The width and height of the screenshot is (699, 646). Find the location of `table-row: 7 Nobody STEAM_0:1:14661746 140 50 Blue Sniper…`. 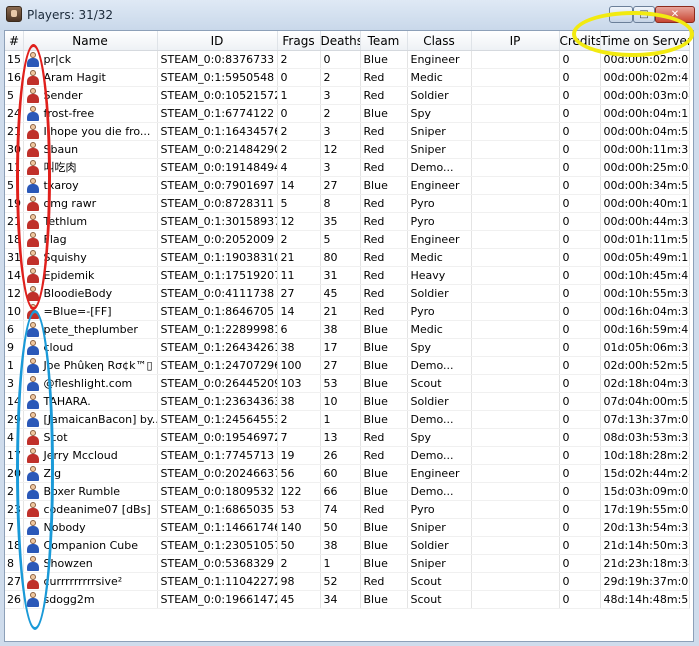

table-row: 7 Nobody STEAM_0:1:14661746 140 50 Blue Sniper… is located at coordinates (347, 527).